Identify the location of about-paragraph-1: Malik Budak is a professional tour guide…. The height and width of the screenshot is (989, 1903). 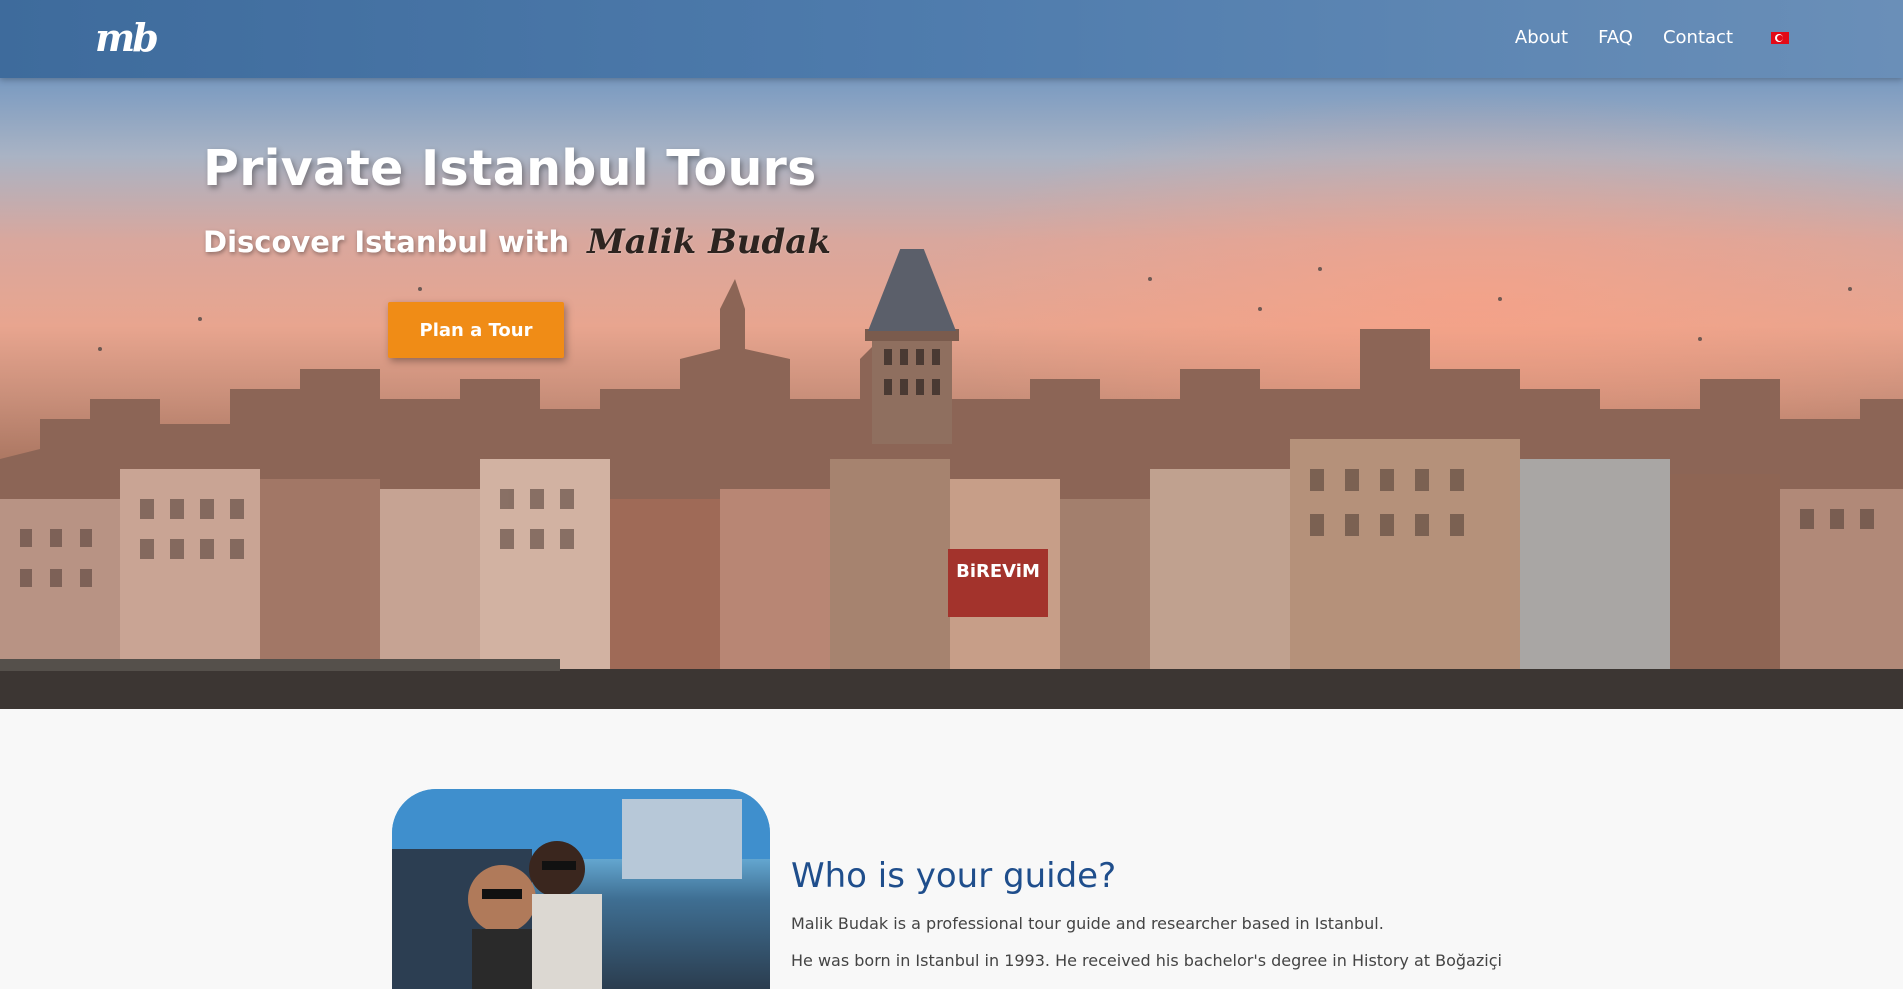
(1087, 923).